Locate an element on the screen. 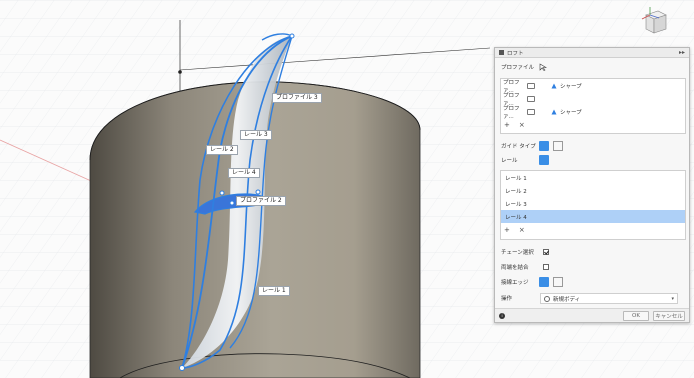  chain-select-row: チェーン選択 is located at coordinates (525, 252).